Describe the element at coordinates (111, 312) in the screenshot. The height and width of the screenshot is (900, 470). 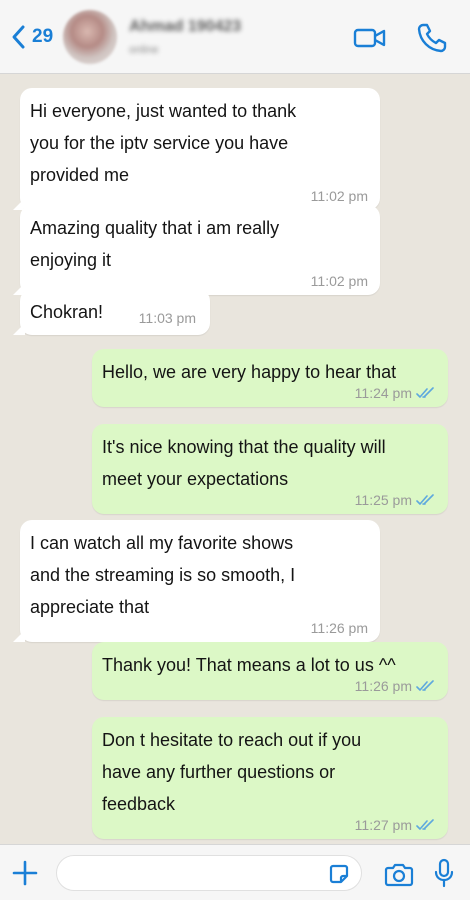
I see `message-bubble: Chokran! 11:03 pm` at that location.